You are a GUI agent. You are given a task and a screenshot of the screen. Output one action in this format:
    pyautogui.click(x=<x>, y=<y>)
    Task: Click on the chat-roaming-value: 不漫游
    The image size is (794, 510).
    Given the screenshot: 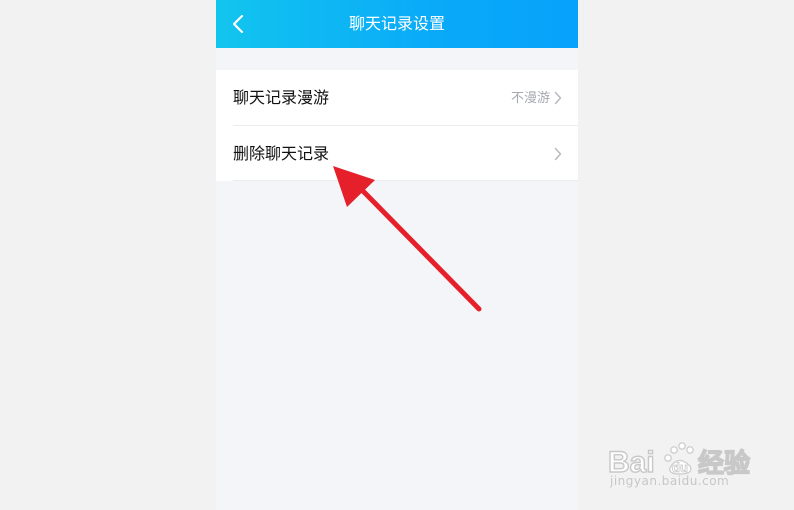 What is the action you would take?
    pyautogui.click(x=530, y=98)
    